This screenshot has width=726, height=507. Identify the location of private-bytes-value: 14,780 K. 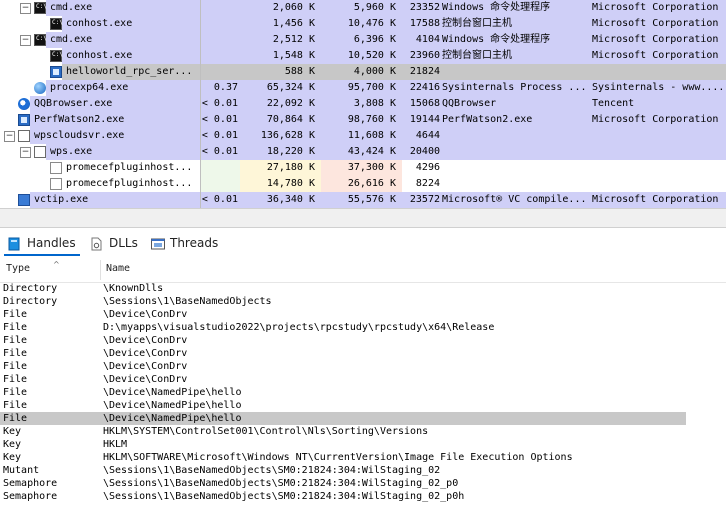
(290, 183).